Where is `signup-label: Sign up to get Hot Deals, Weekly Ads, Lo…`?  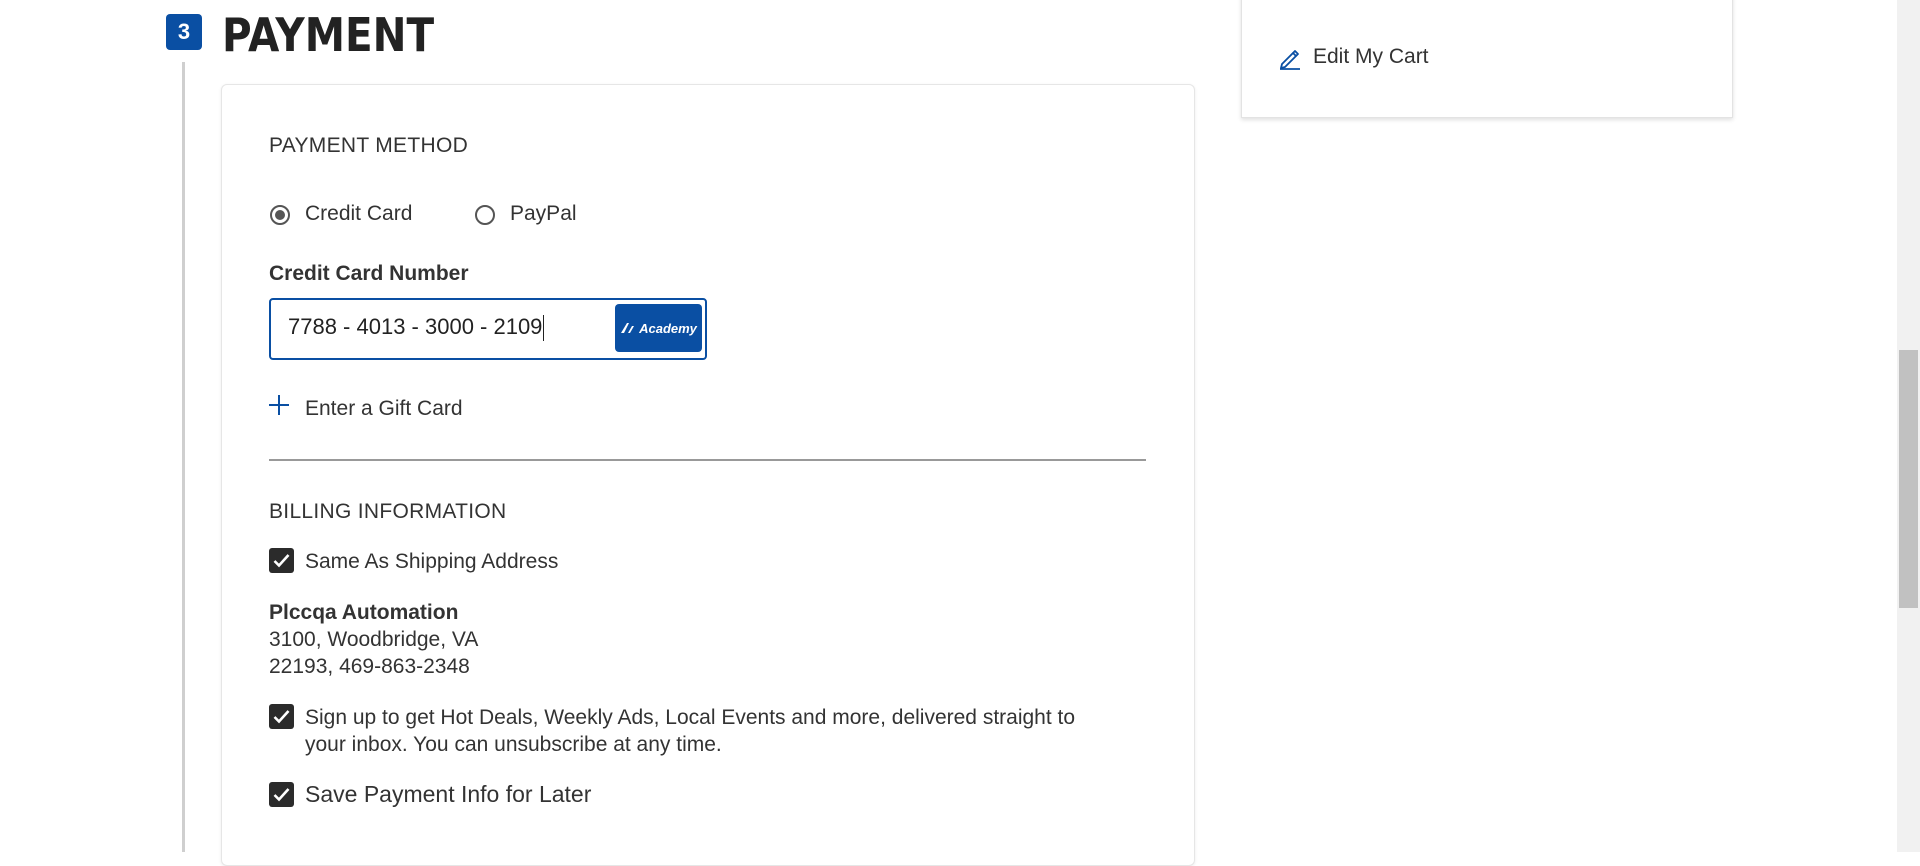 signup-label: Sign up to get Hot Deals, Weekly Ads, Lo… is located at coordinates (730, 731).